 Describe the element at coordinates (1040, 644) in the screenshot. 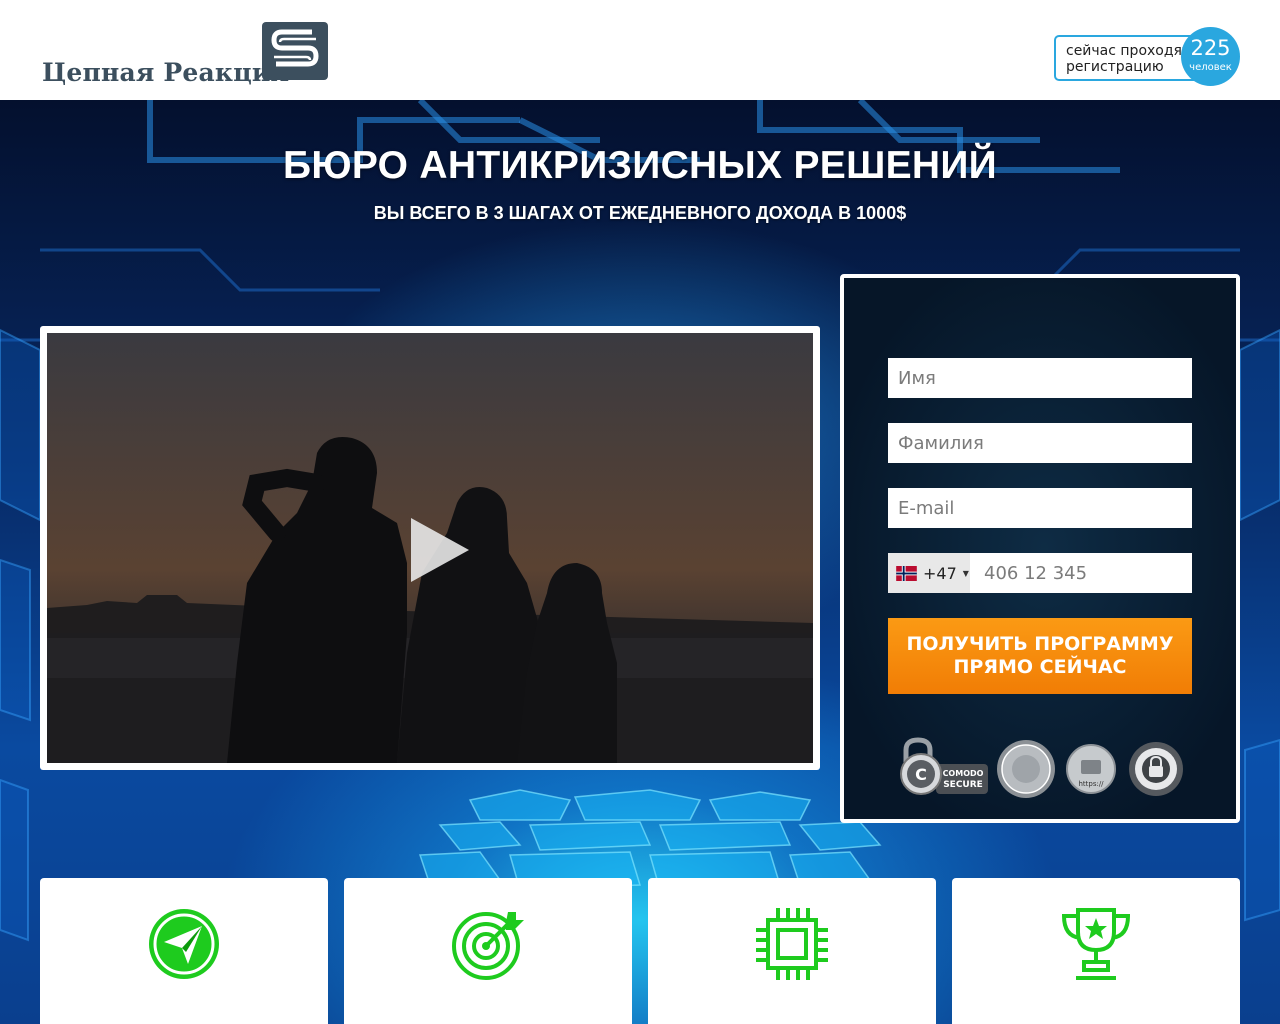

I see `submit-line1: ПОЛУЧИТЬ ПРОГРАММУ` at that location.